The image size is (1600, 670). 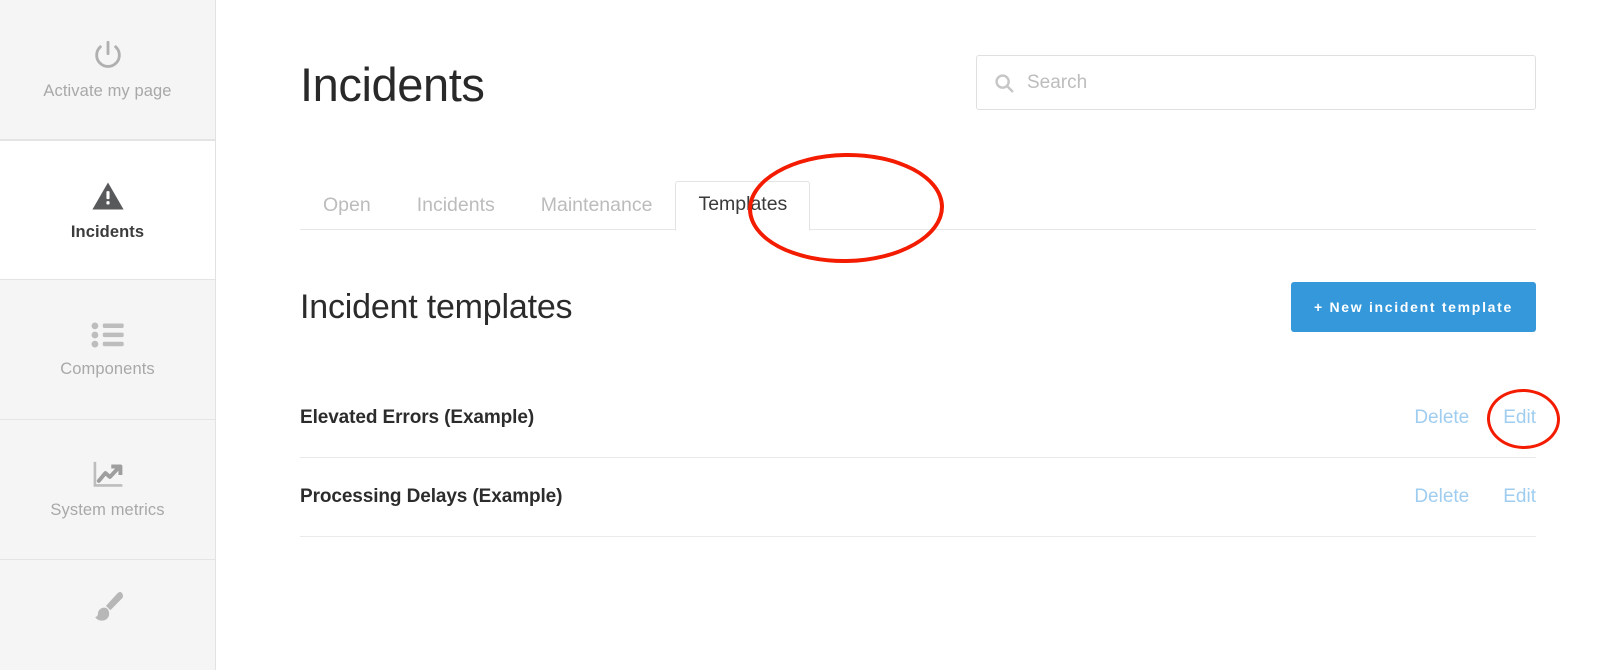 I want to click on list-icon, so click(x=108, y=335).